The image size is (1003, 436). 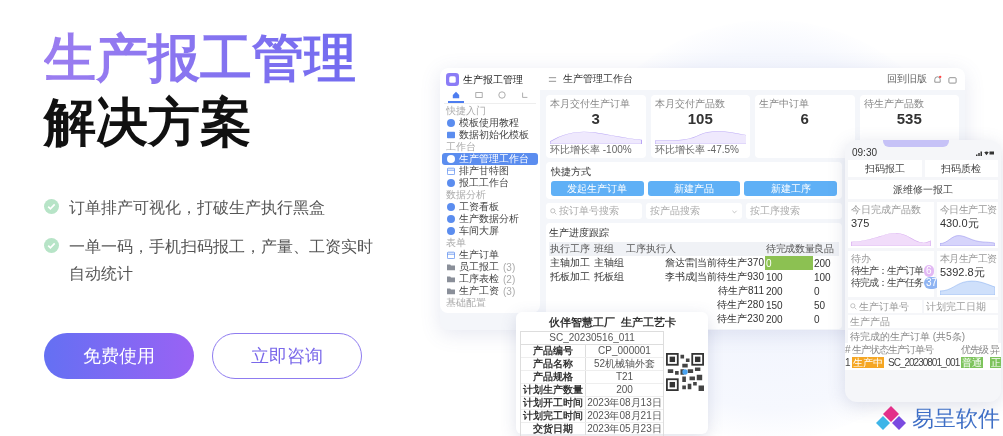 What do you see at coordinates (909, 119) in the screenshot?
I see `stat-value: 535` at bounding box center [909, 119].